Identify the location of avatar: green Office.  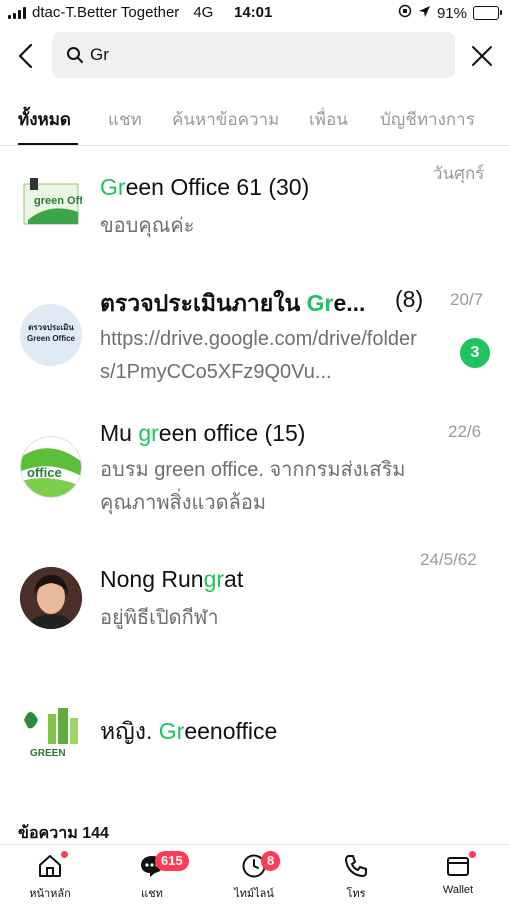
(51, 203).